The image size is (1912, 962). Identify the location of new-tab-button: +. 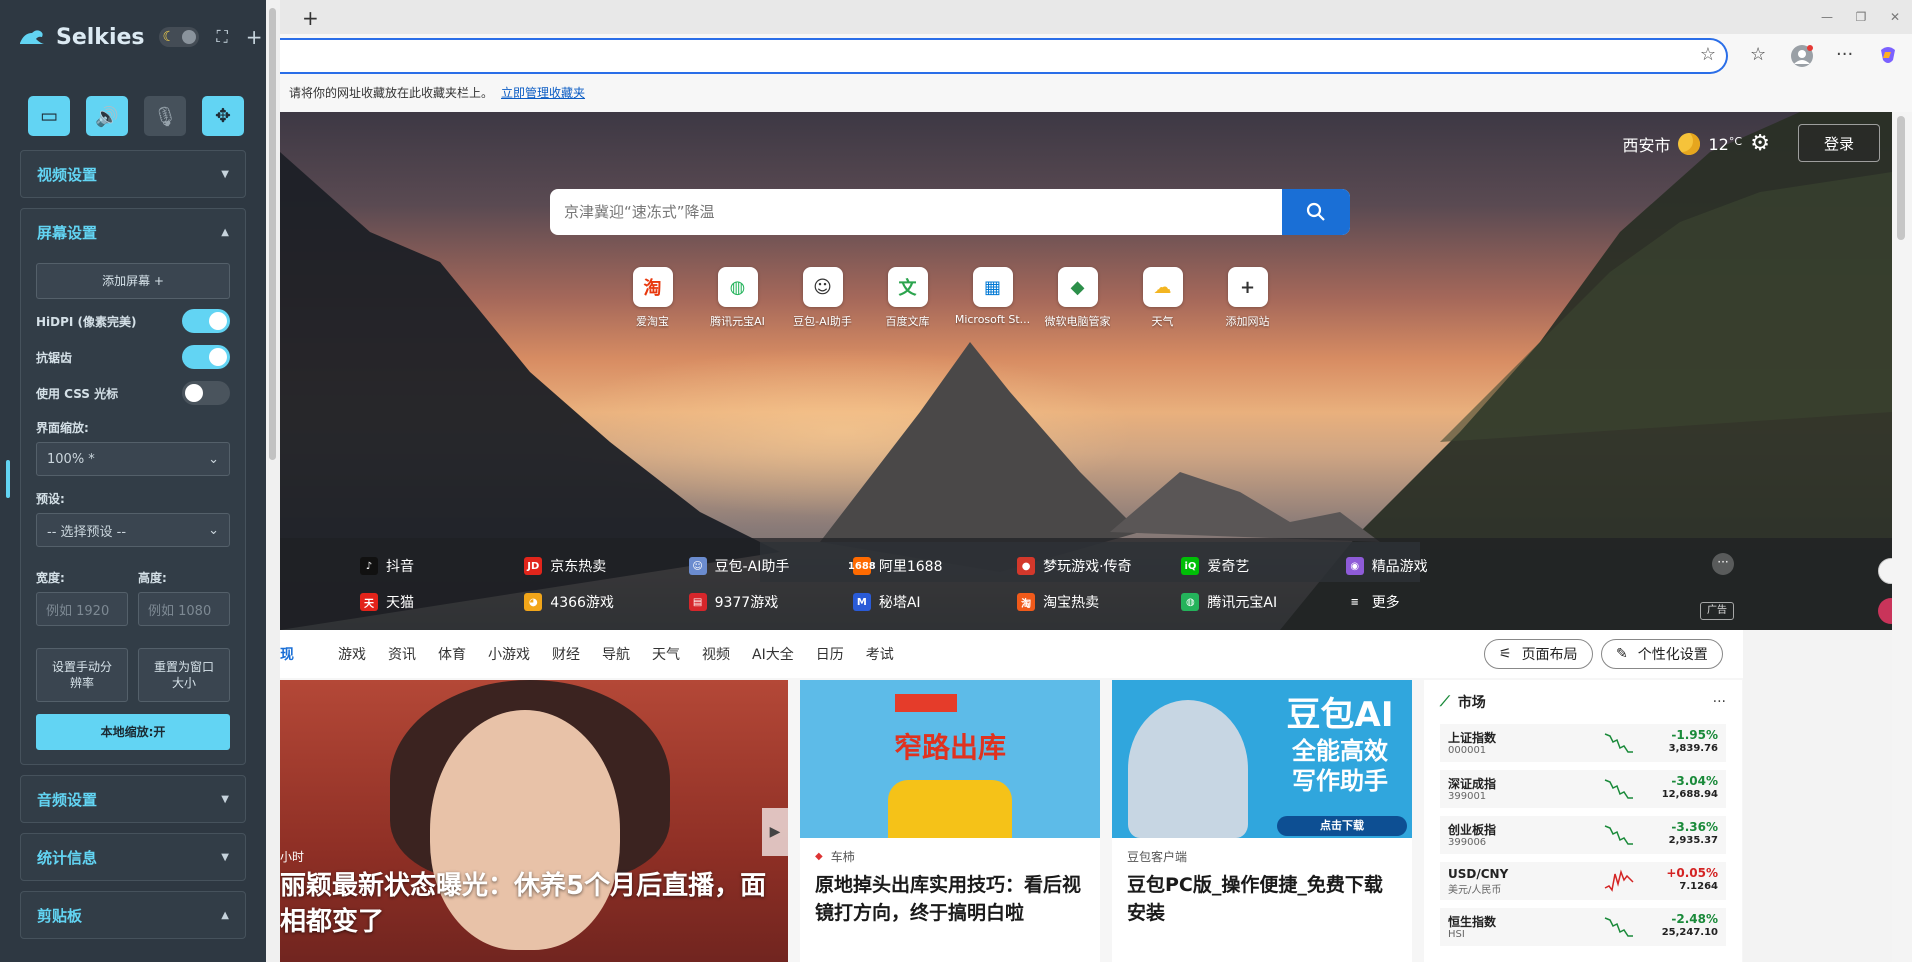
(310, 18).